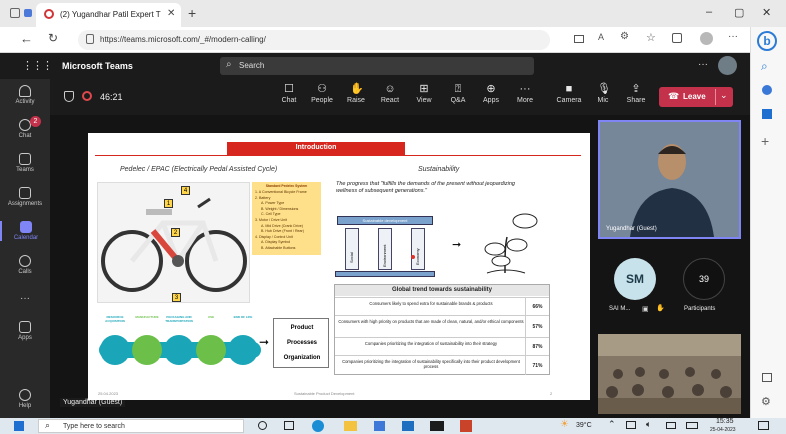  Describe the element at coordinates (669, 374) in the screenshot. I see `room-video-tile` at that location.